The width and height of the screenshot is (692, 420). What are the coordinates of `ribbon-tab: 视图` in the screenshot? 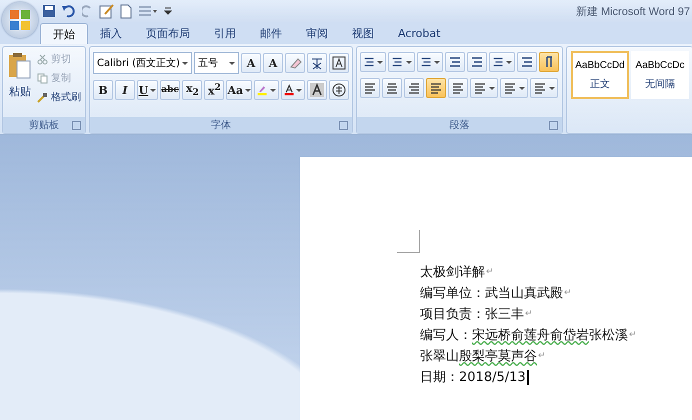 It's located at (363, 33).